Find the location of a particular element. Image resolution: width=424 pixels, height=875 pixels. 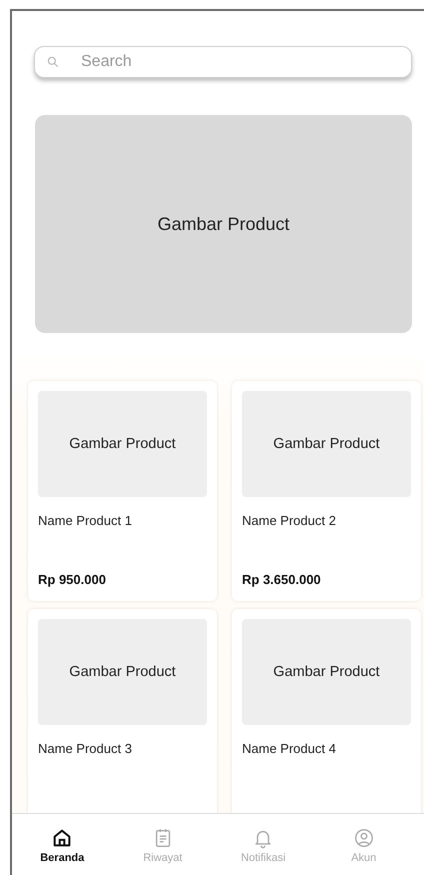

search-icon is located at coordinates (53, 62).